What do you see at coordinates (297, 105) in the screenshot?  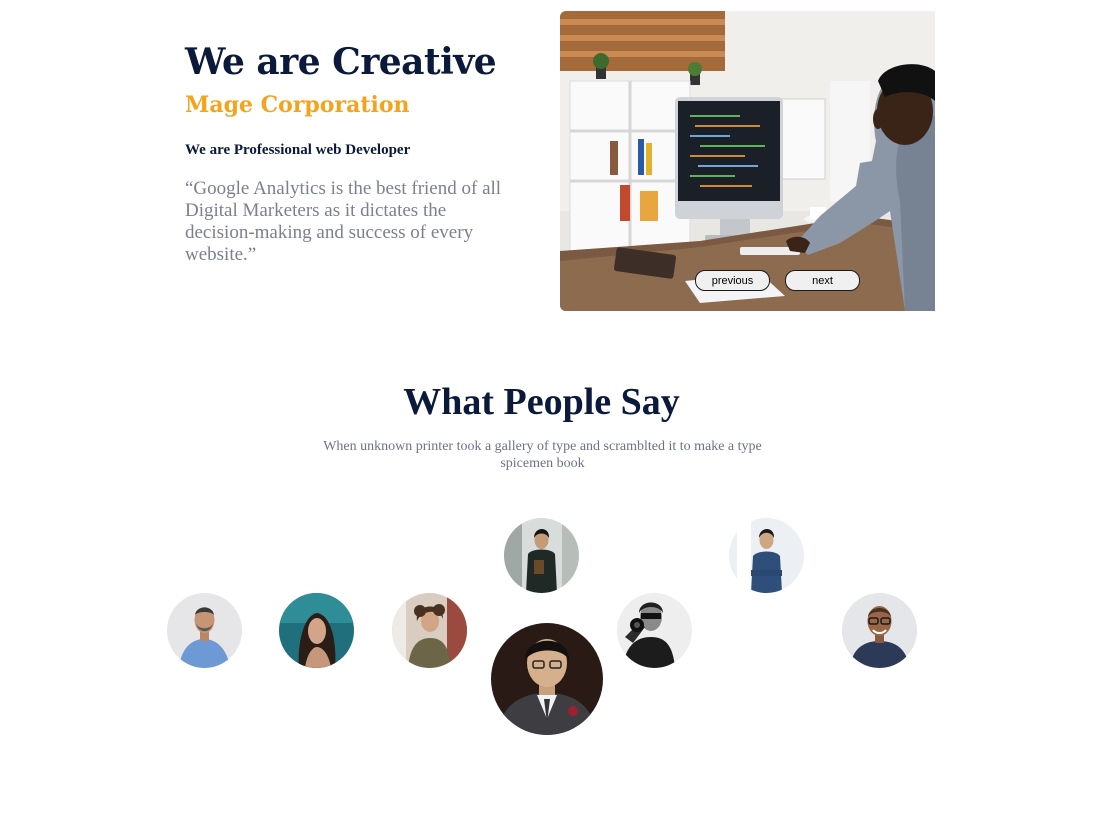 I see `hero-subtitle: Mage Corporation` at bounding box center [297, 105].